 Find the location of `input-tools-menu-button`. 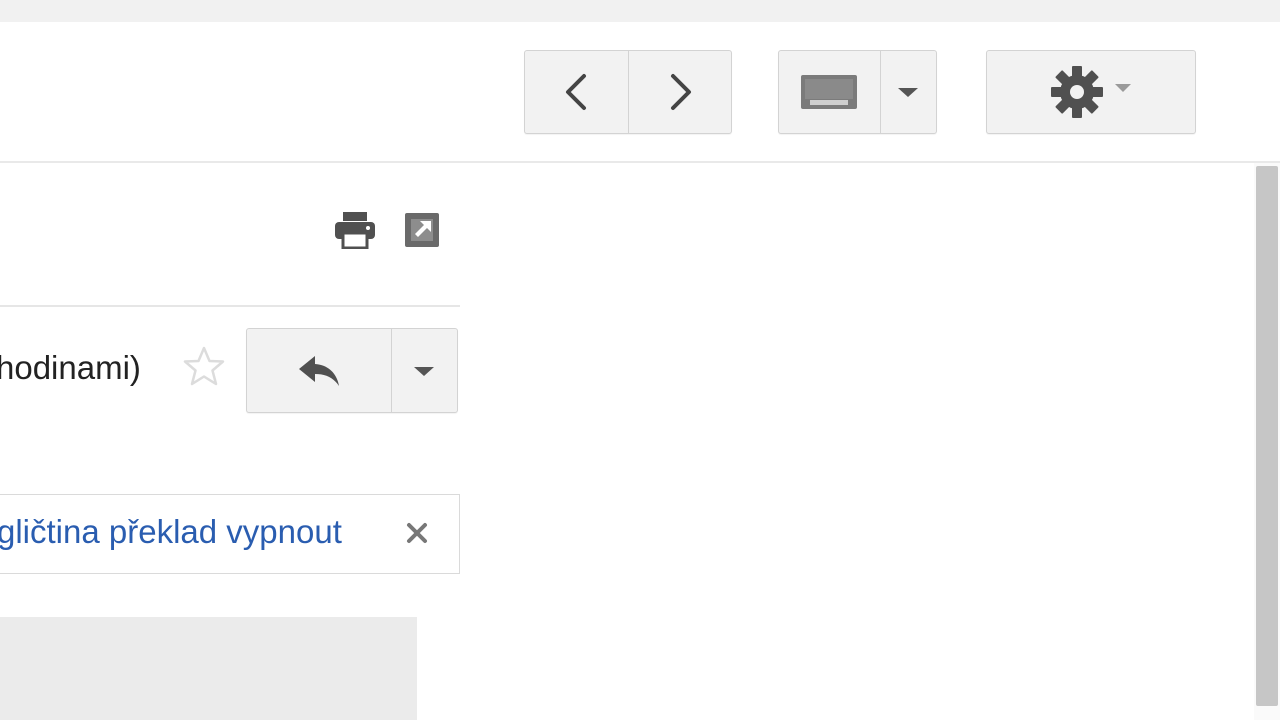

input-tools-menu-button is located at coordinates (907, 92).